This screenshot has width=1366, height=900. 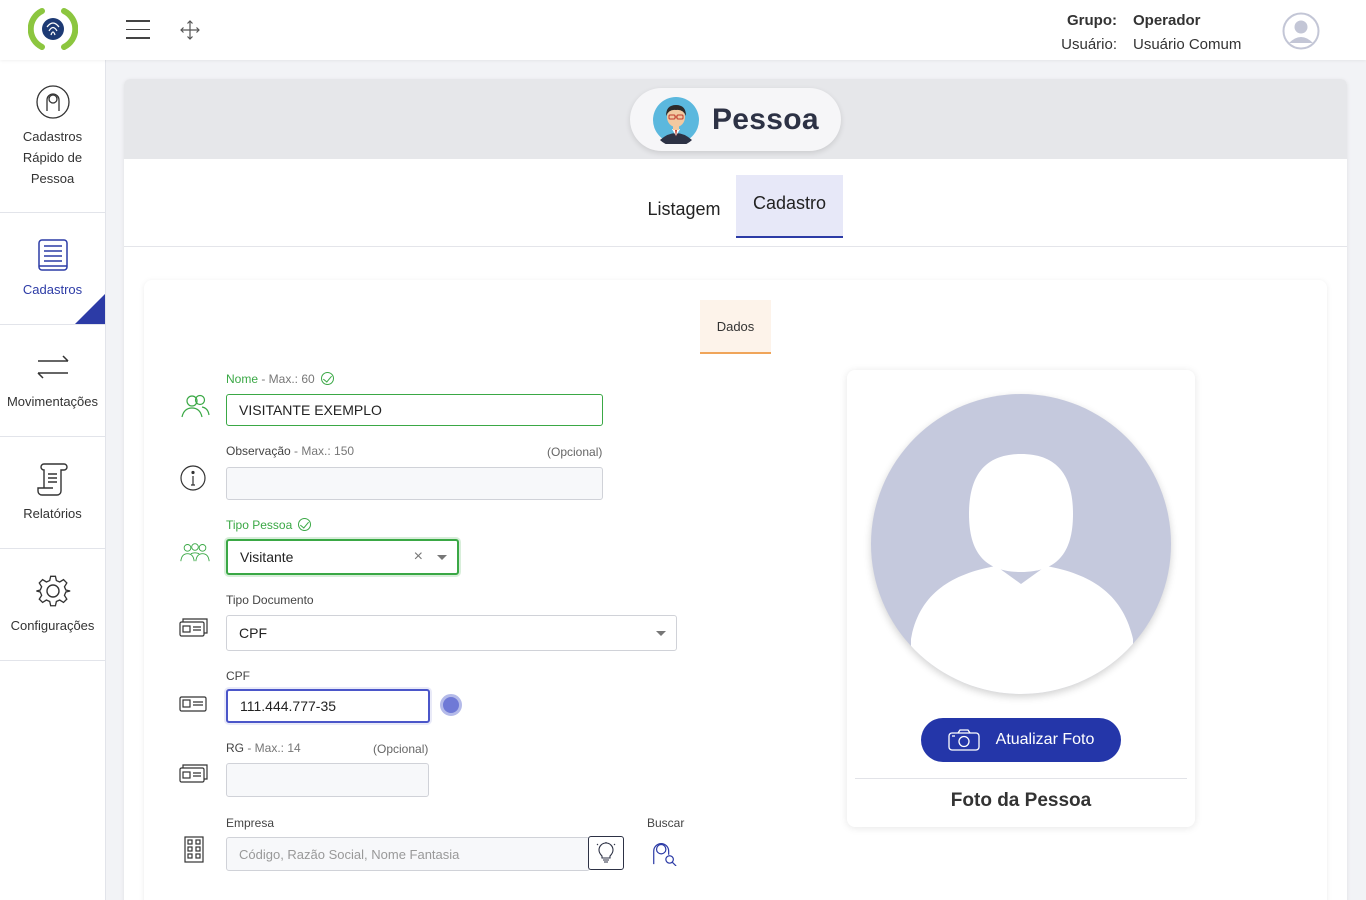 What do you see at coordinates (451, 633) in the screenshot?
I see `tipo-documento-select: CPF` at bounding box center [451, 633].